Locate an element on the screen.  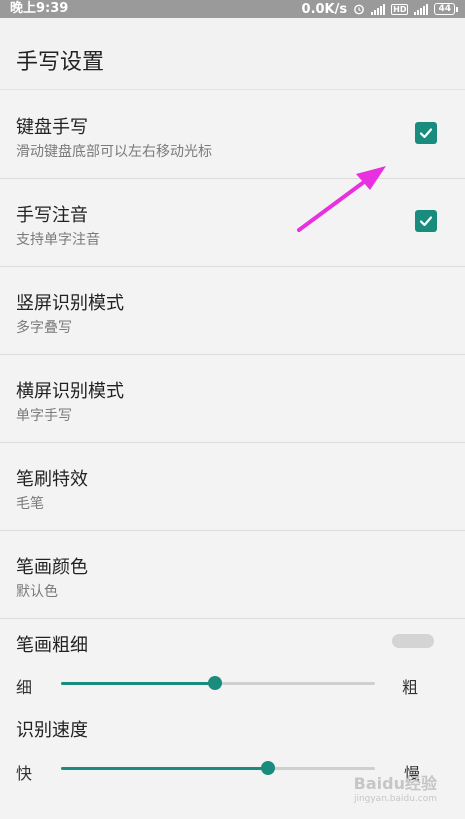
watermark: Baidu经验 jingyan.baidu.com is located at coordinates (395, 787).